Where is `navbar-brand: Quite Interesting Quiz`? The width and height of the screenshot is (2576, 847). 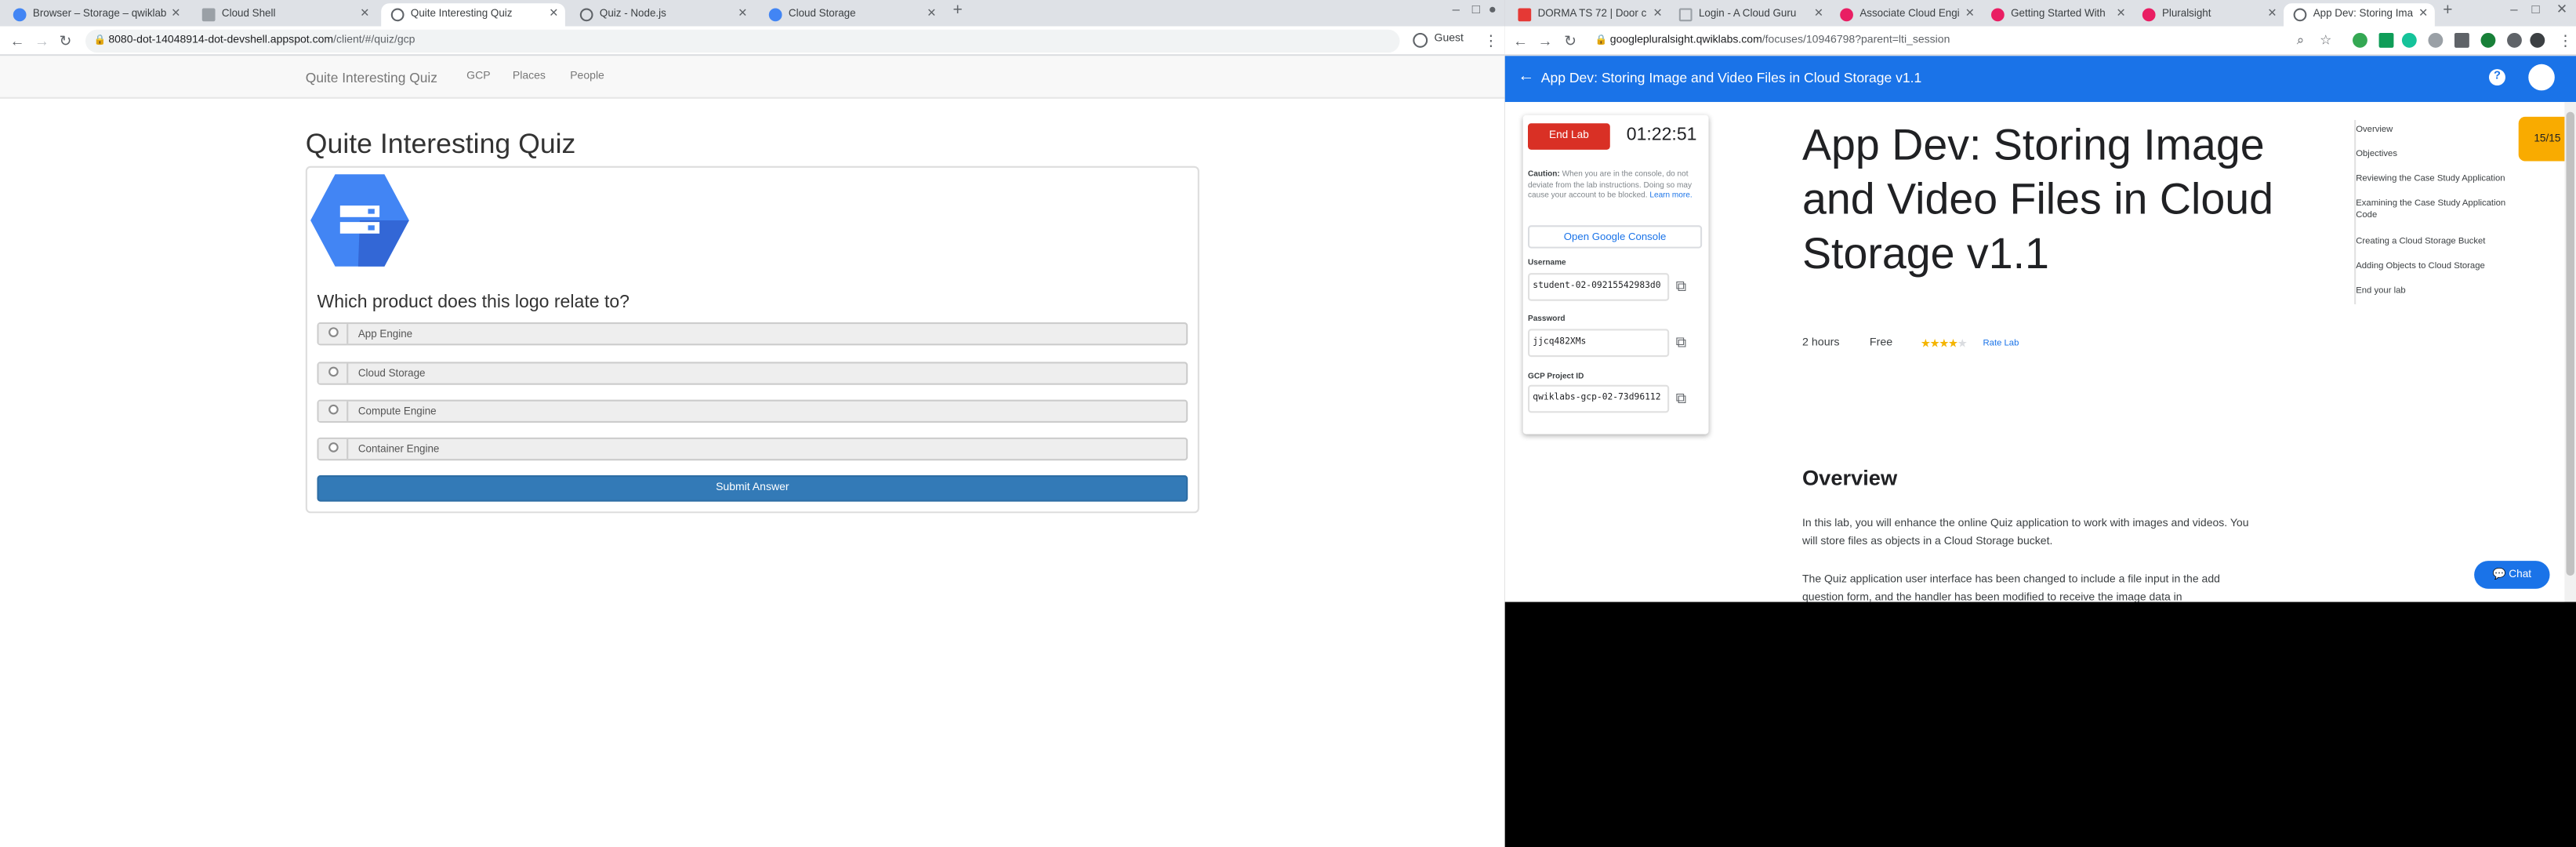
navbar-brand: Quite Interesting Quiz is located at coordinates (372, 77).